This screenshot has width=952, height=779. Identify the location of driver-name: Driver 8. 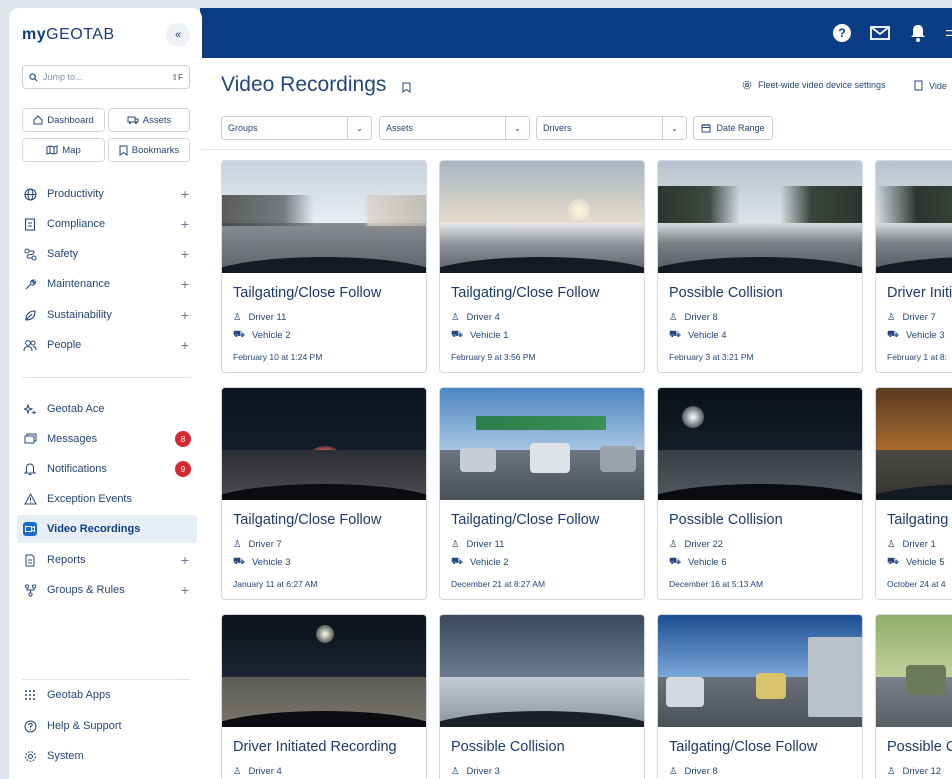
(701, 317).